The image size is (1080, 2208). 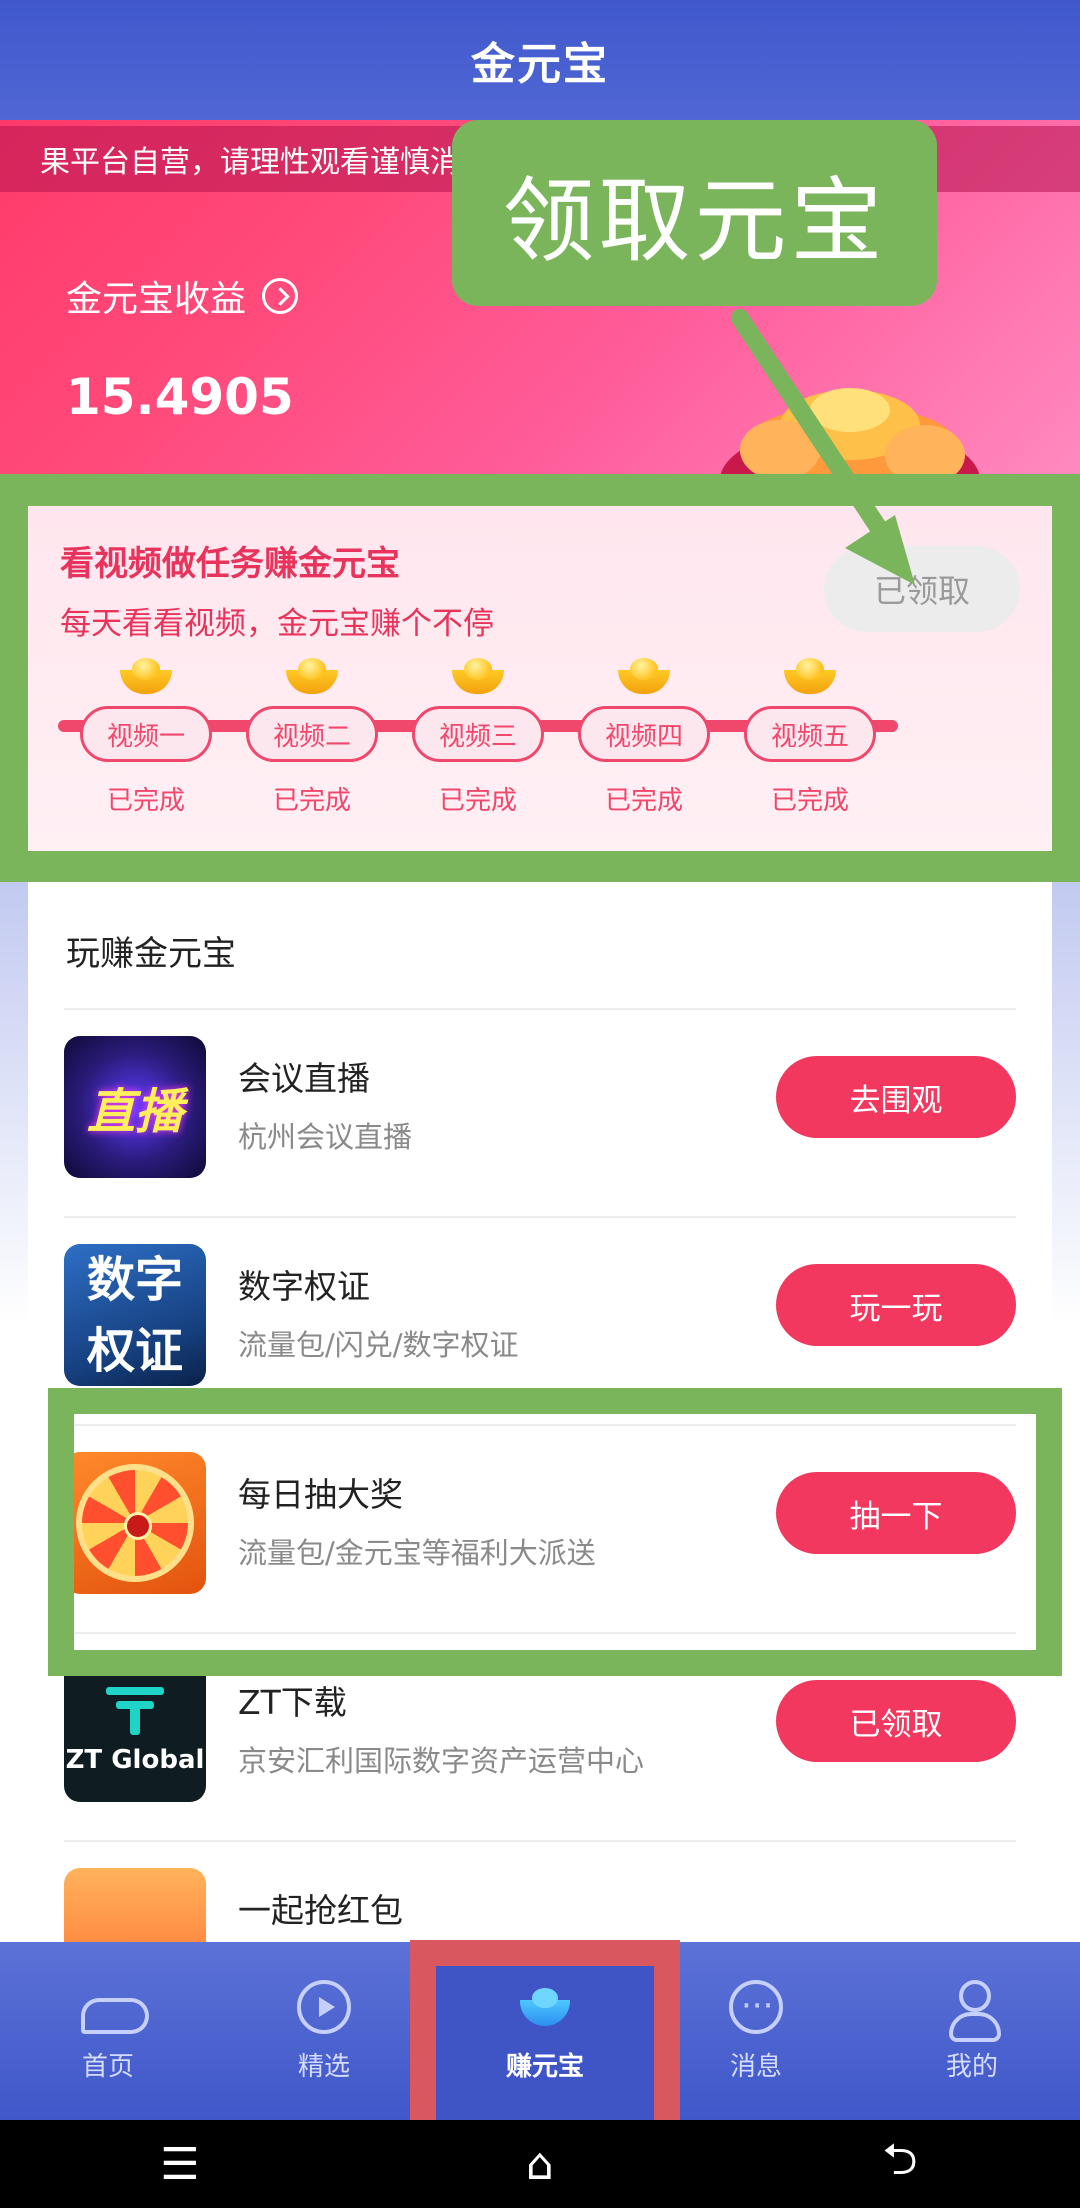 What do you see at coordinates (323, 2066) in the screenshot?
I see `nav-label: 精选` at bounding box center [323, 2066].